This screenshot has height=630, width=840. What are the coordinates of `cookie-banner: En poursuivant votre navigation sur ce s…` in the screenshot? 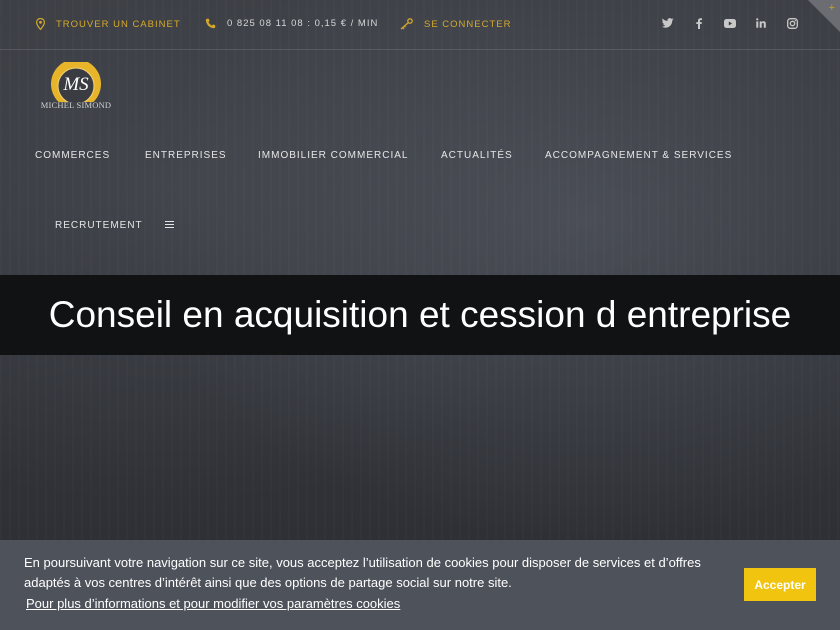 It's located at (420, 585).